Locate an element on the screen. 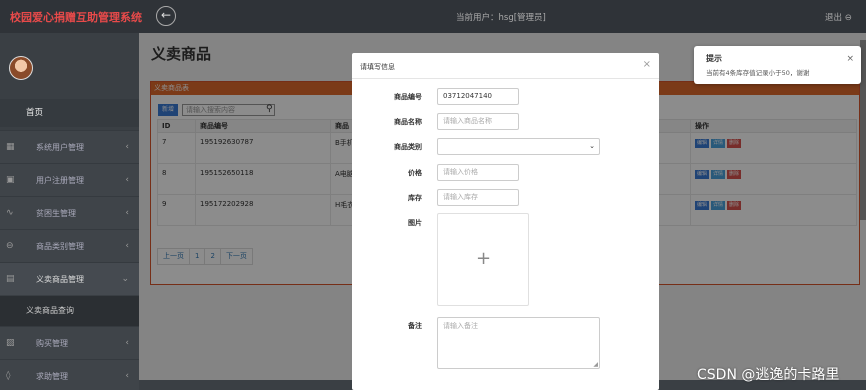 The width and height of the screenshot is (866, 390). sidebar-item-category: ⊖ 商品类别管理 ‹ is located at coordinates (69, 245).